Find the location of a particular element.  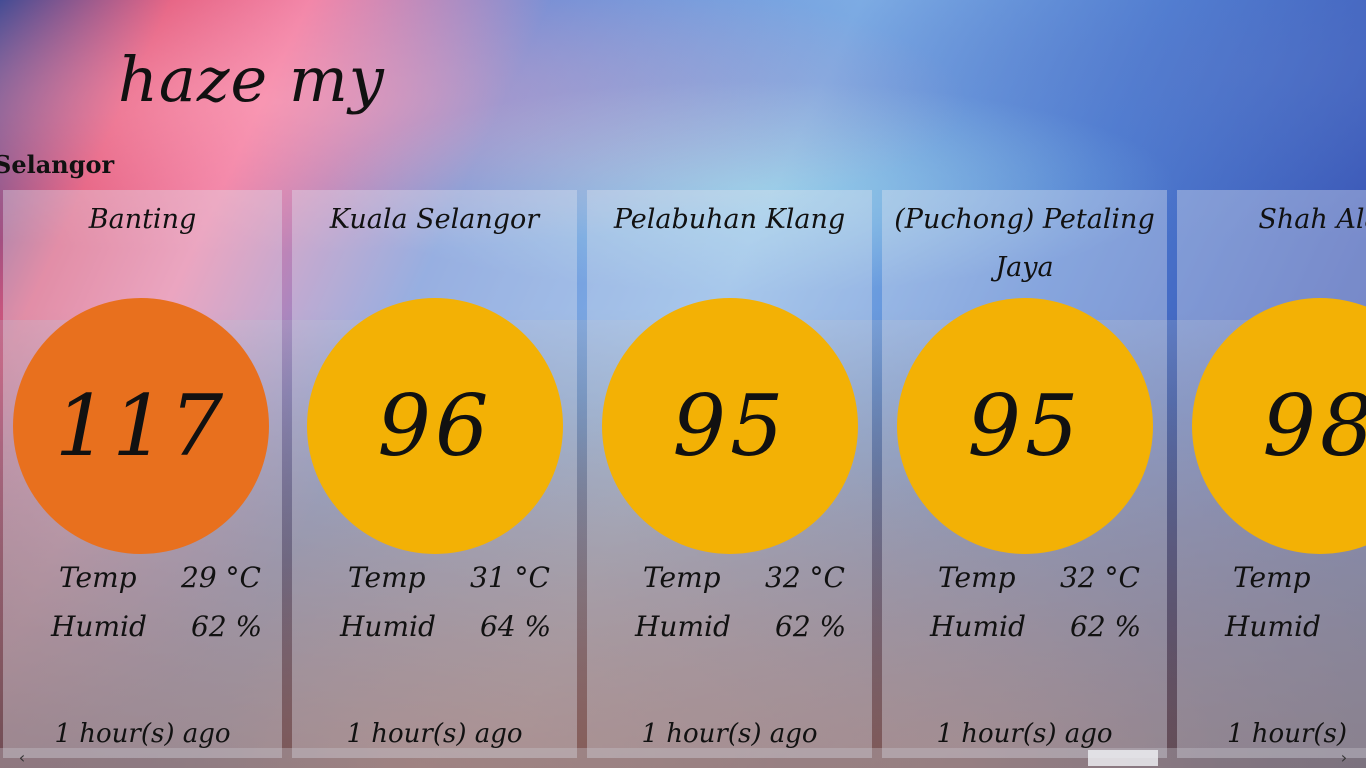

temperature-value: 31 °C is located at coordinates (510, 577).